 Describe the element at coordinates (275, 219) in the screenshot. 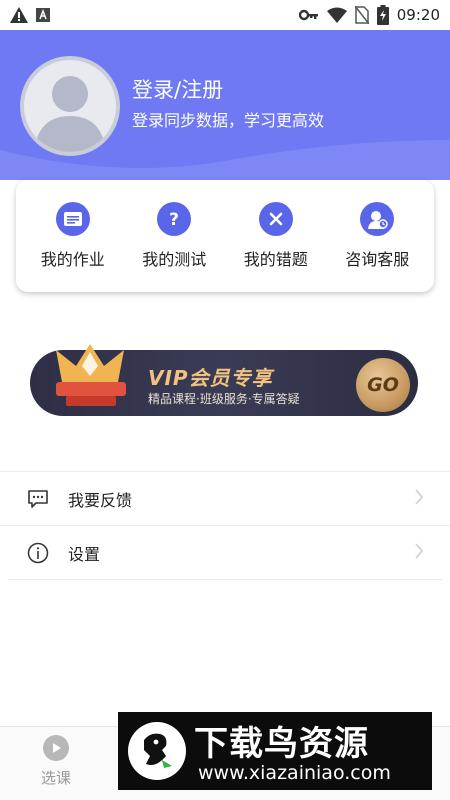

I see `close-icon` at that location.